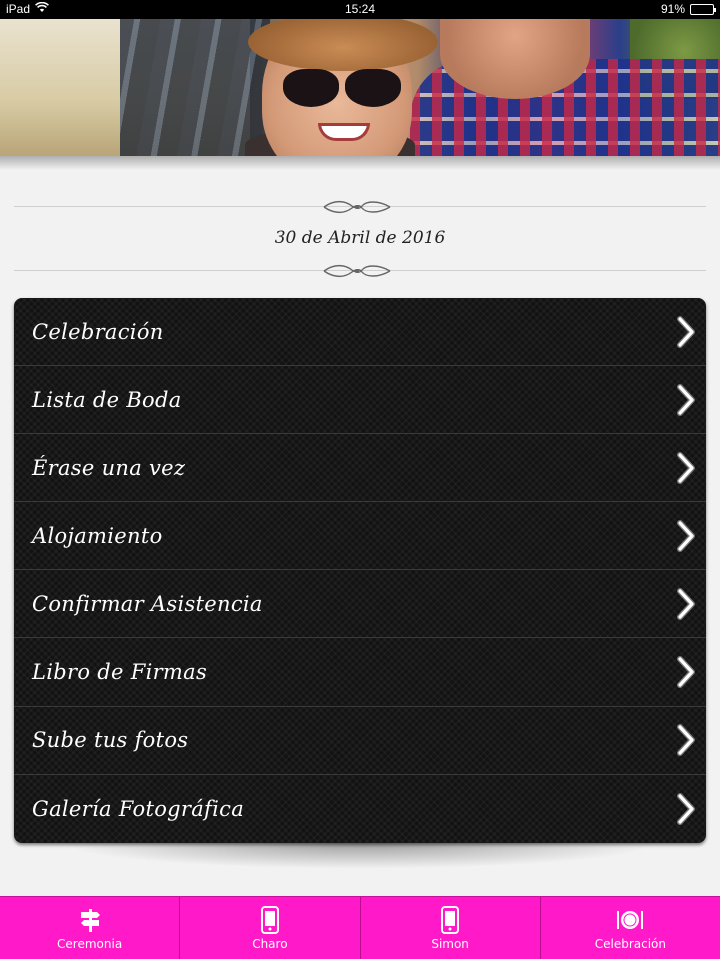 Image resolution: width=720 pixels, height=959 pixels. I want to click on menu-item-label: Érase una vez, so click(109, 467).